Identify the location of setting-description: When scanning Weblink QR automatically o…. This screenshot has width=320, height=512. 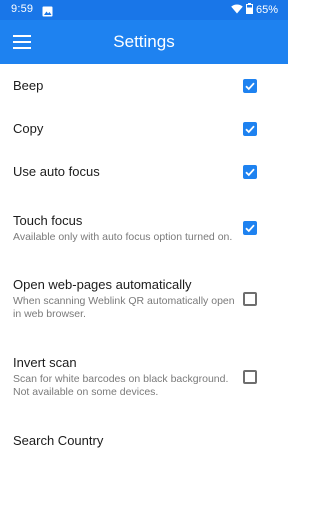
(124, 307).